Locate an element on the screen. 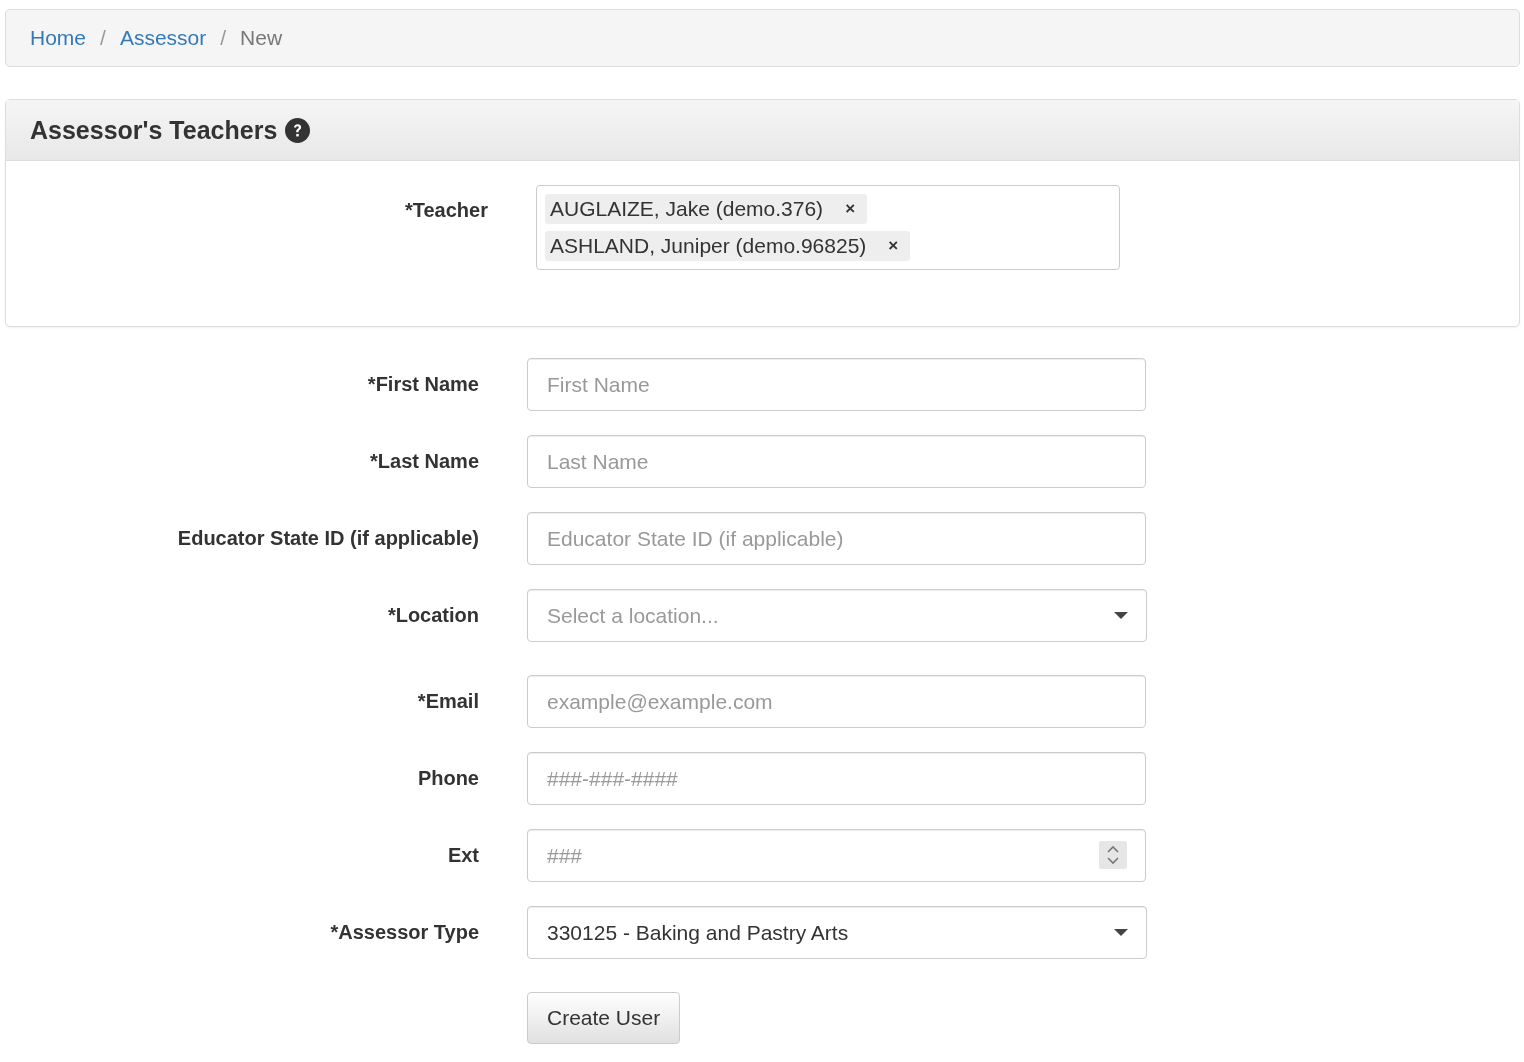 This screenshot has width=1524, height=1062. input-field: example@example.com is located at coordinates (836, 701).